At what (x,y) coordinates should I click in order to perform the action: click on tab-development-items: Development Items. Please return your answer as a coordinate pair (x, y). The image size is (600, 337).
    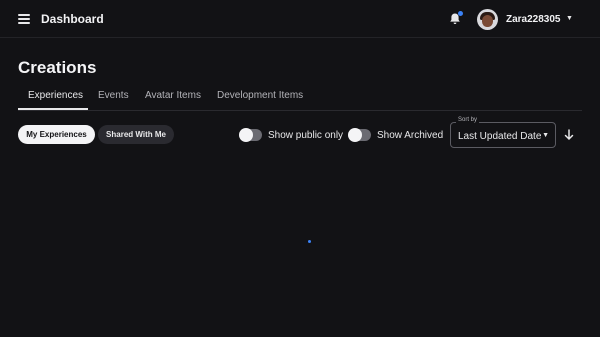
    Looking at the image, I should click on (260, 95).